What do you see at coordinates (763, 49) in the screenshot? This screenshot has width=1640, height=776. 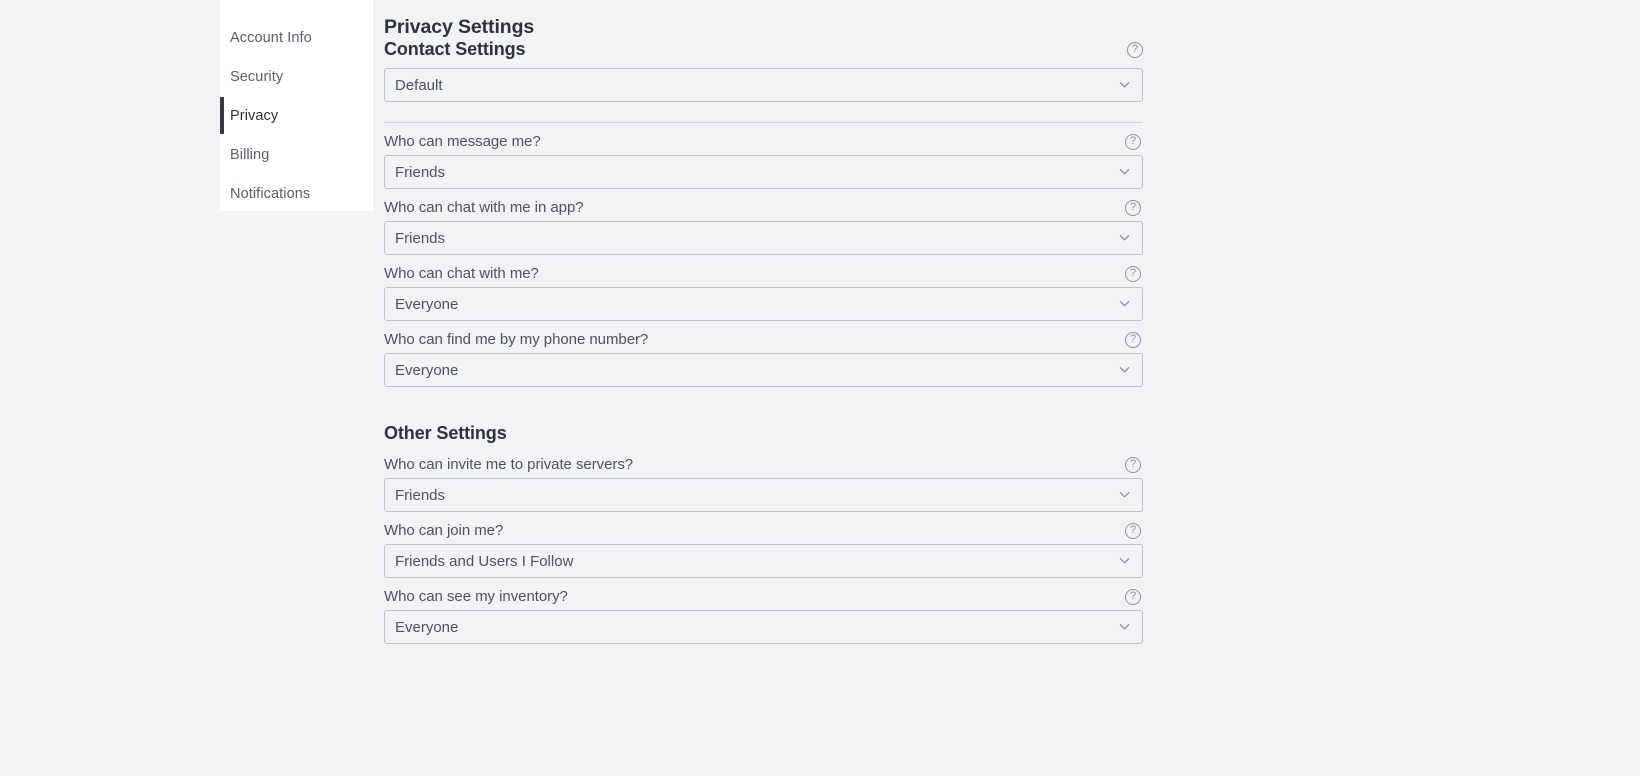 I see `contact-settings-header-row: Contact Settings ?` at bounding box center [763, 49].